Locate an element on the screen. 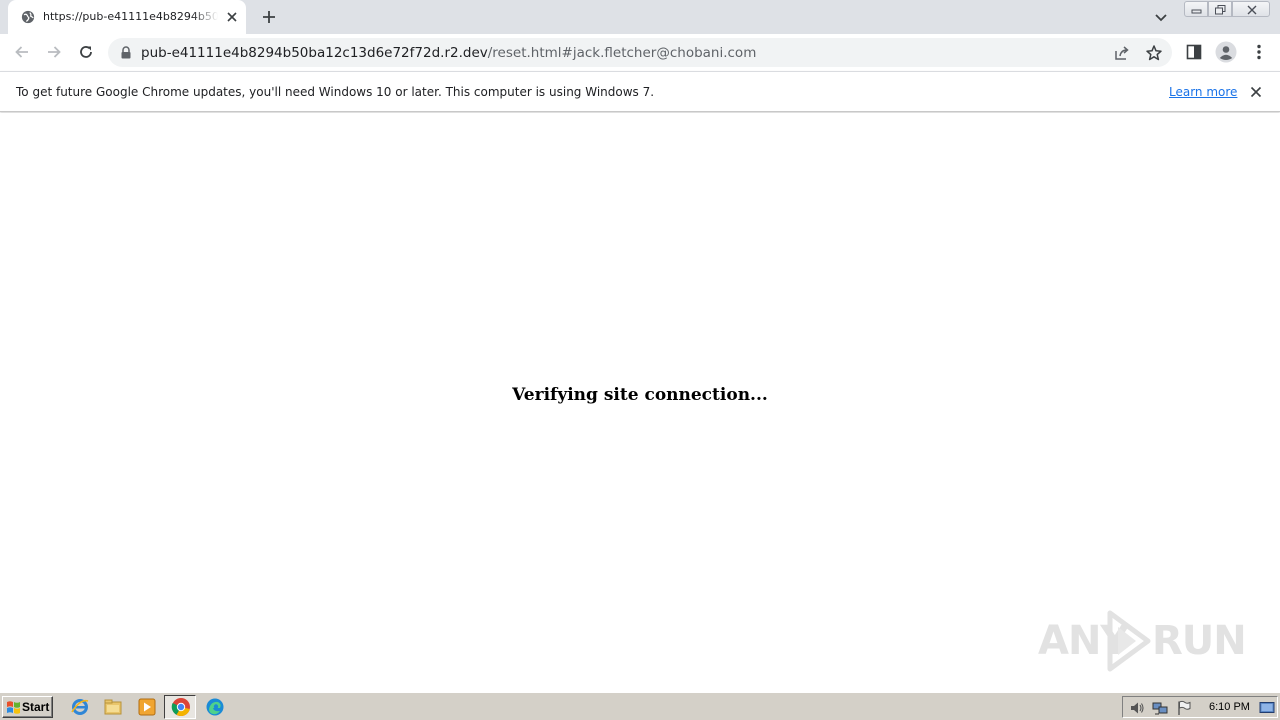  anyrun-watermark: ANY RUN is located at coordinates (1141, 641).